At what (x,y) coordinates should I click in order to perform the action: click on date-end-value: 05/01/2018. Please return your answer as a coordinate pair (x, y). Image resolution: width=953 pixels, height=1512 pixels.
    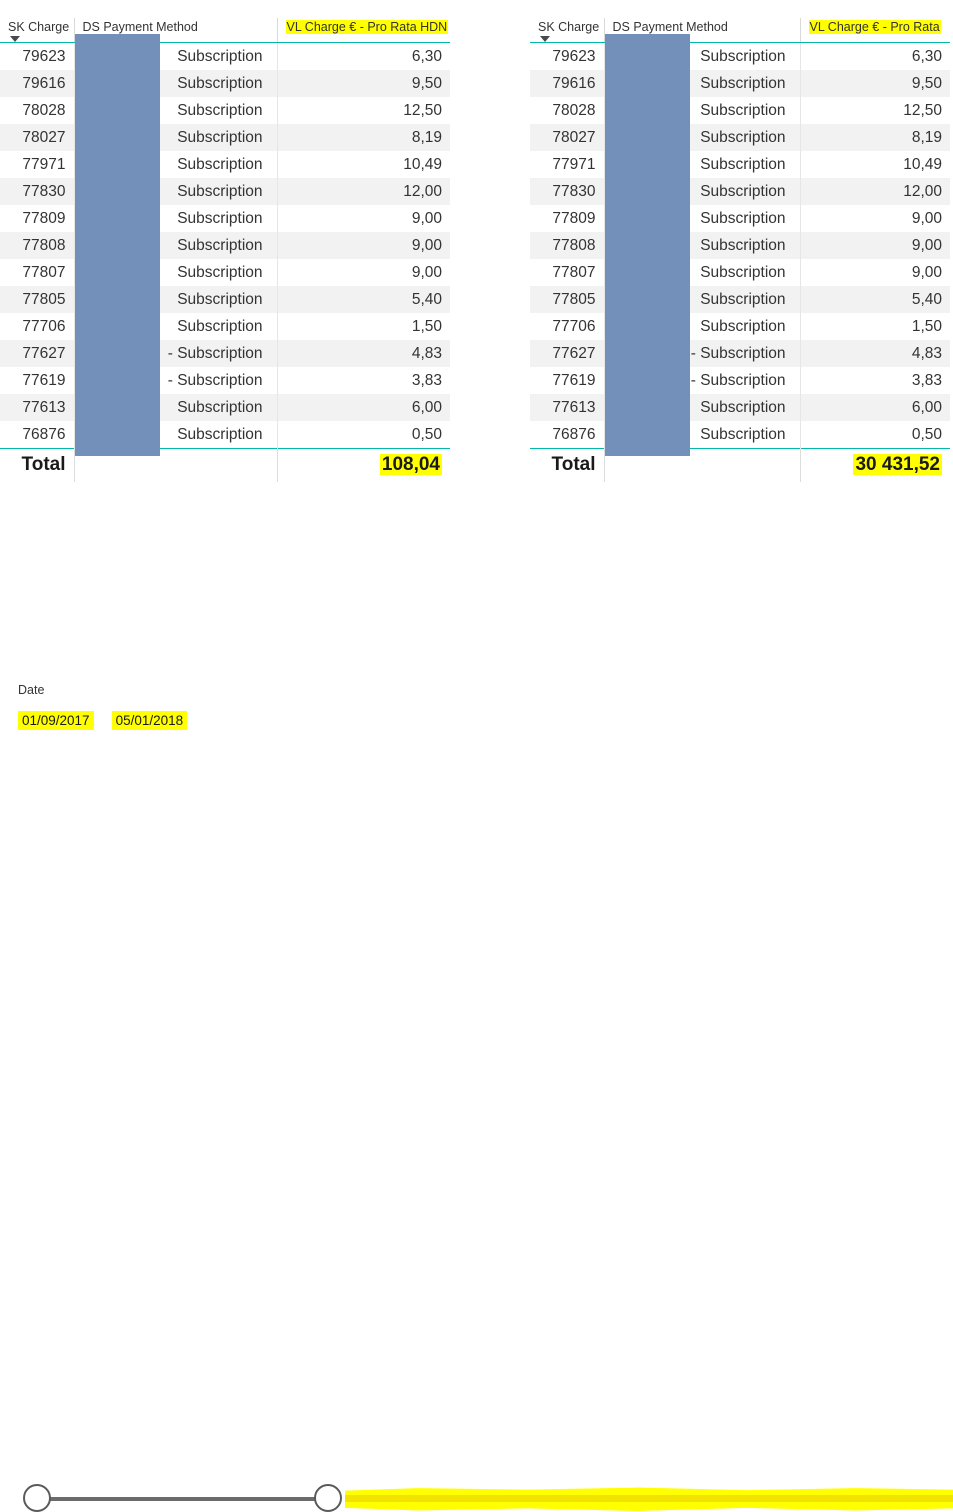
    Looking at the image, I should click on (149, 720).